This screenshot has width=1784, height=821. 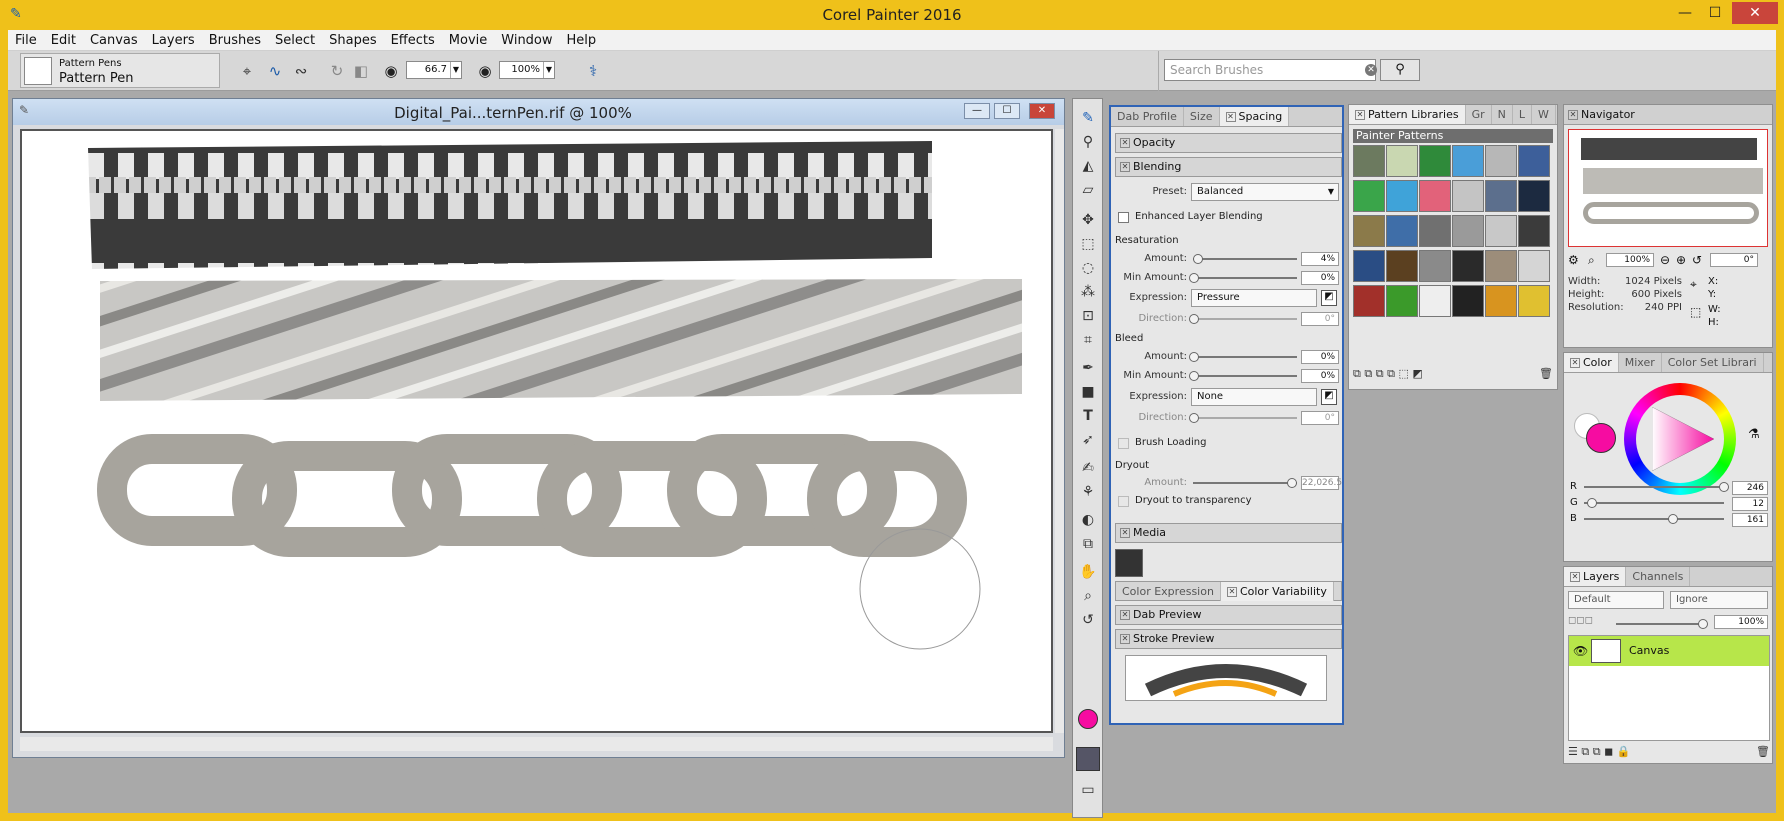 What do you see at coordinates (1088, 118) in the screenshot?
I see `brush-tool-icon: ✎` at bounding box center [1088, 118].